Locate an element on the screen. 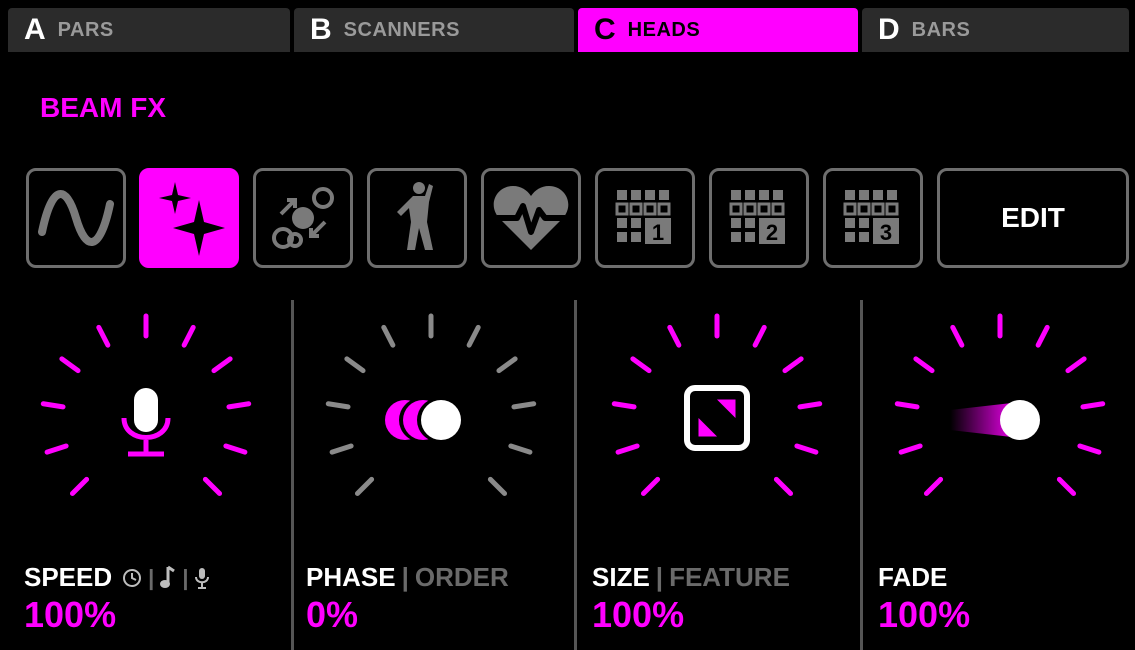 This screenshot has height=650, width=1135. tab-bars: D BARS is located at coordinates (995, 30).